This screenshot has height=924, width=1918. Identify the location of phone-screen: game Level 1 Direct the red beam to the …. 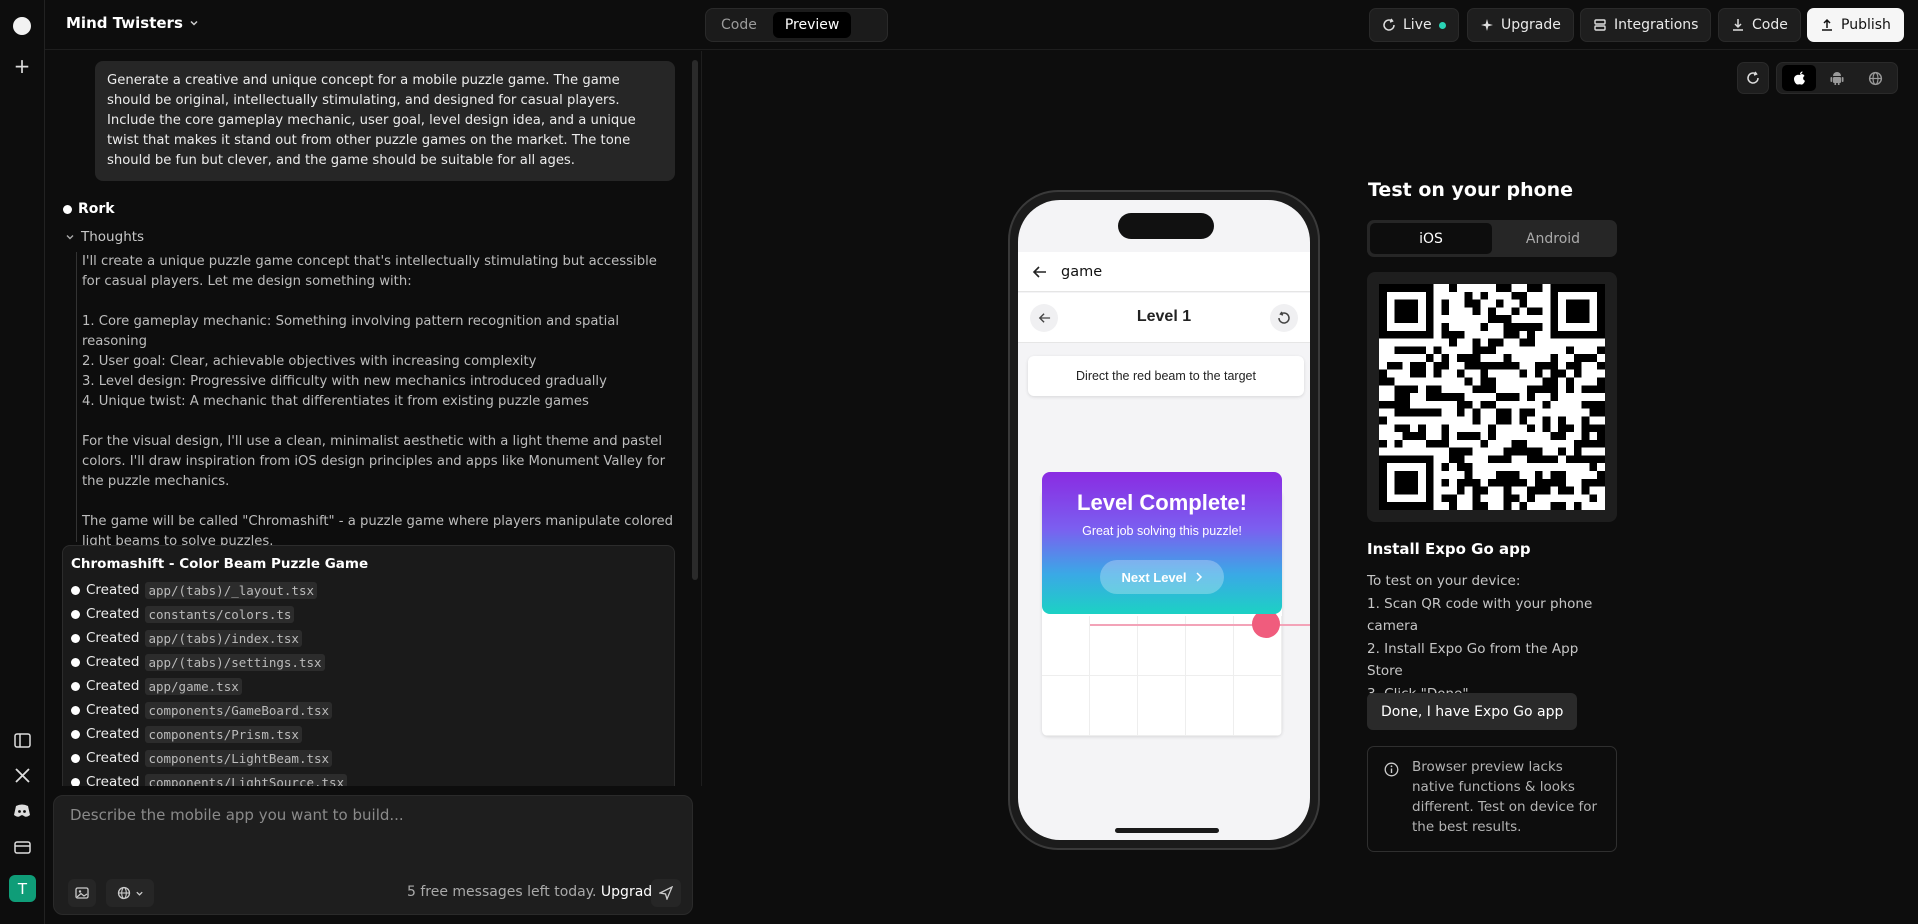
(1164, 520).